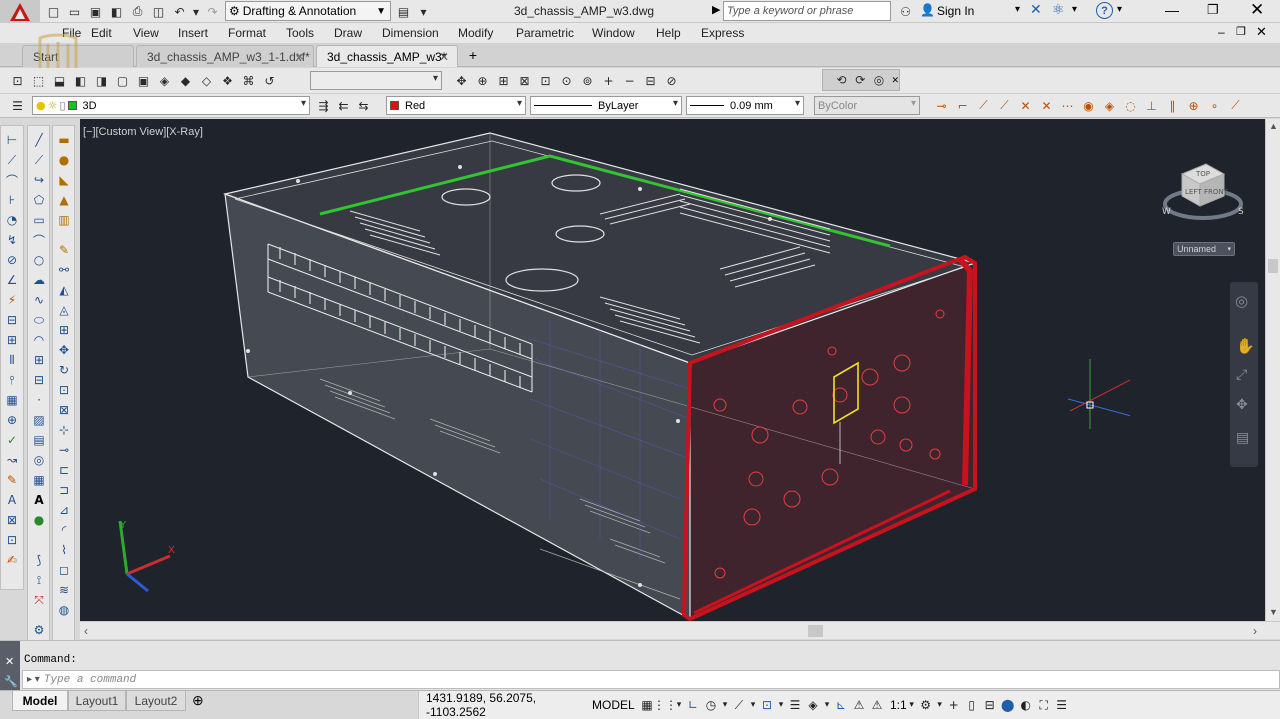 The width and height of the screenshot is (1280, 719). Describe the element at coordinates (1119, 9) in the screenshot. I see `help-dropdown-icon: ▾` at that location.